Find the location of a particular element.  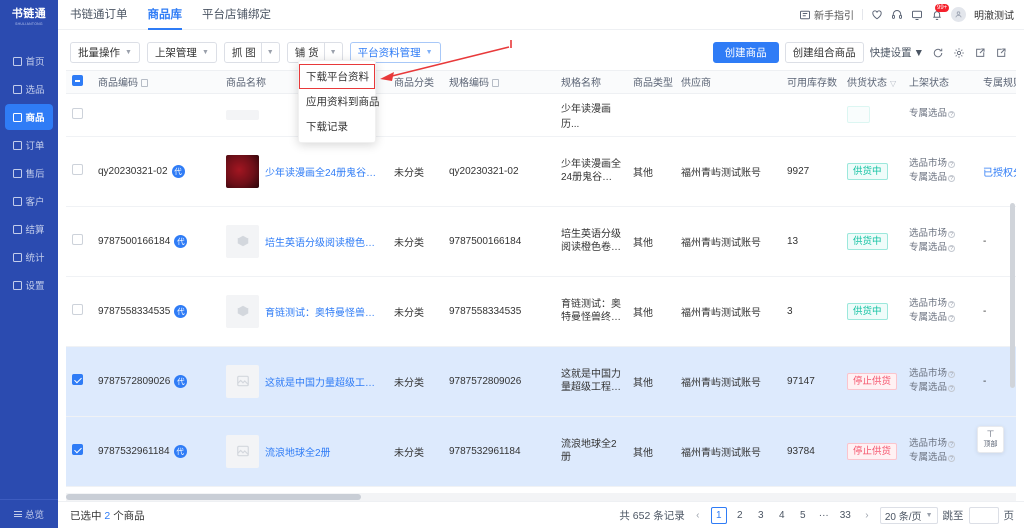

vertical-scrollbar-thumb is located at coordinates (1012, 295).